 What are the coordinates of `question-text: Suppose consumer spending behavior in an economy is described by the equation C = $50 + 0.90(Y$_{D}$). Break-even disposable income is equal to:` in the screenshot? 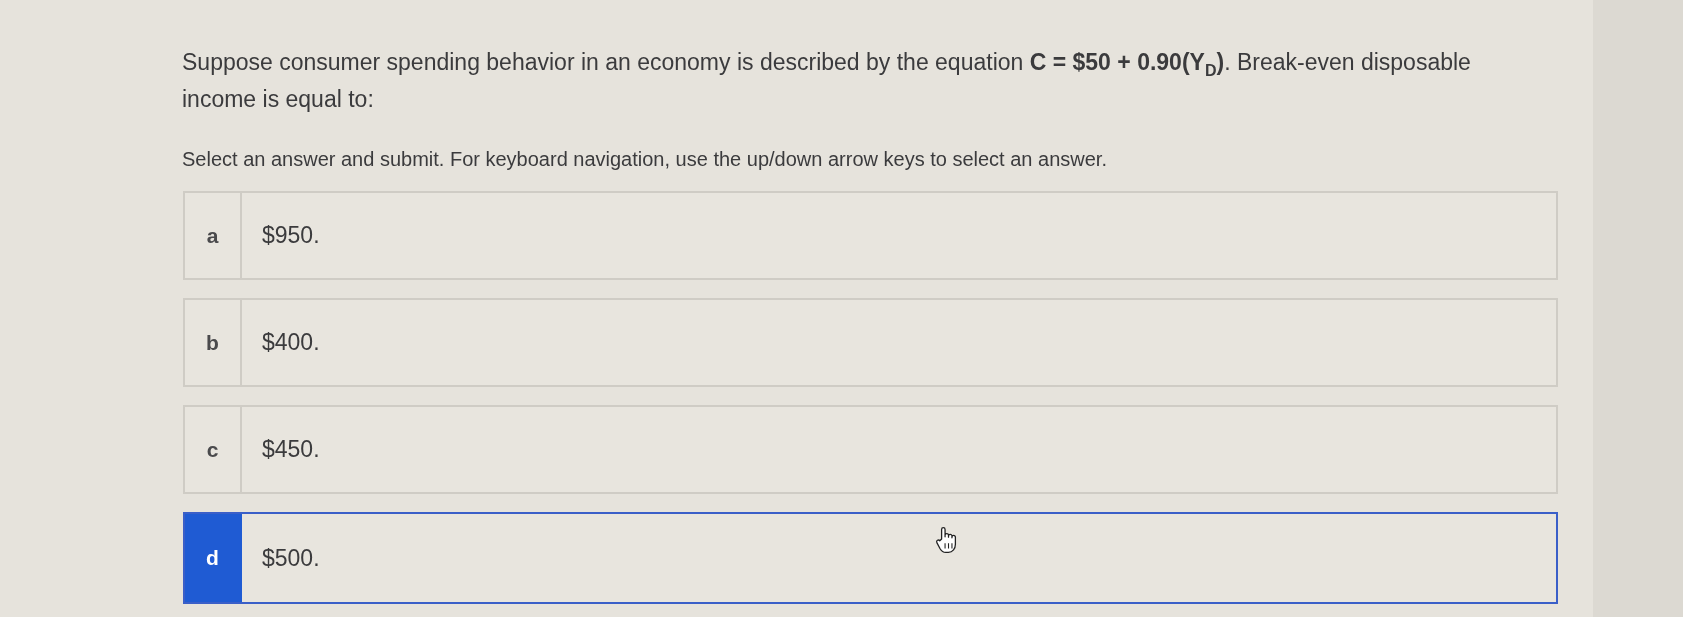 It's located at (827, 81).